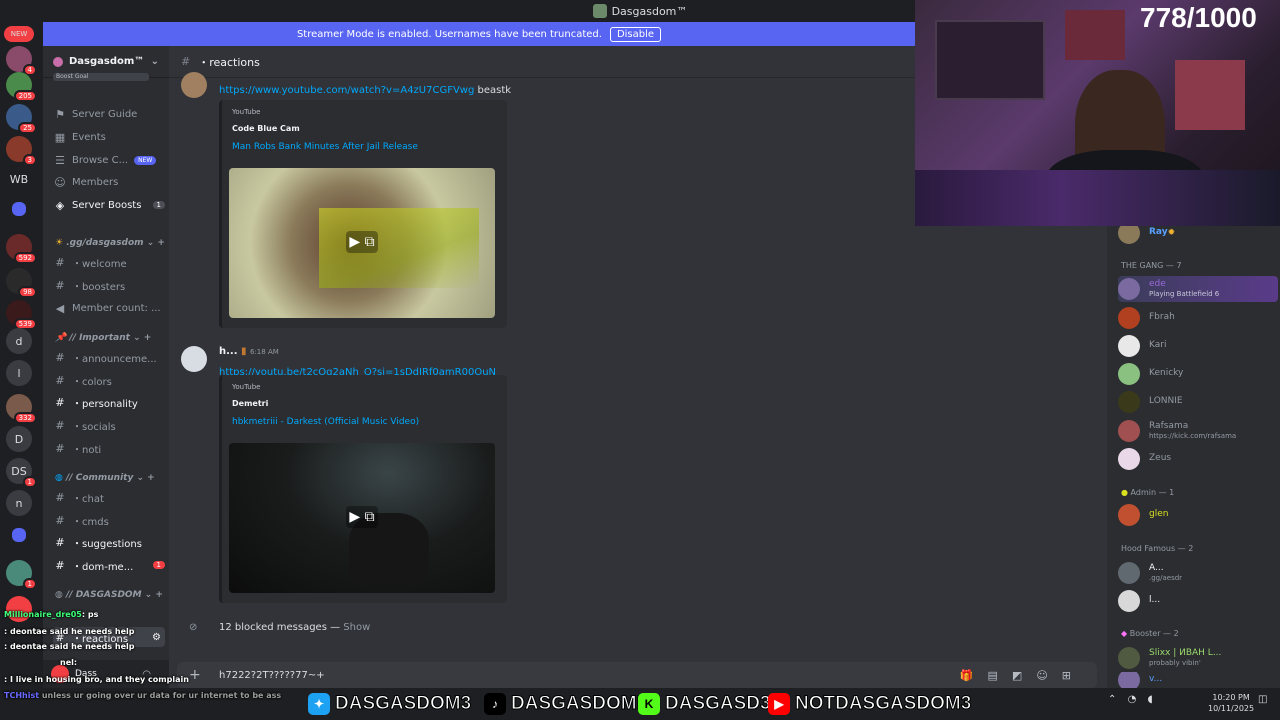  I want to click on server-icon: 539, so click(21, 315).